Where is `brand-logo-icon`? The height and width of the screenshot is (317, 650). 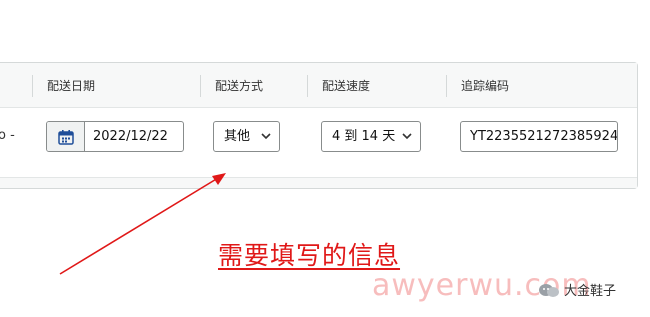 brand-logo-icon is located at coordinates (549, 290).